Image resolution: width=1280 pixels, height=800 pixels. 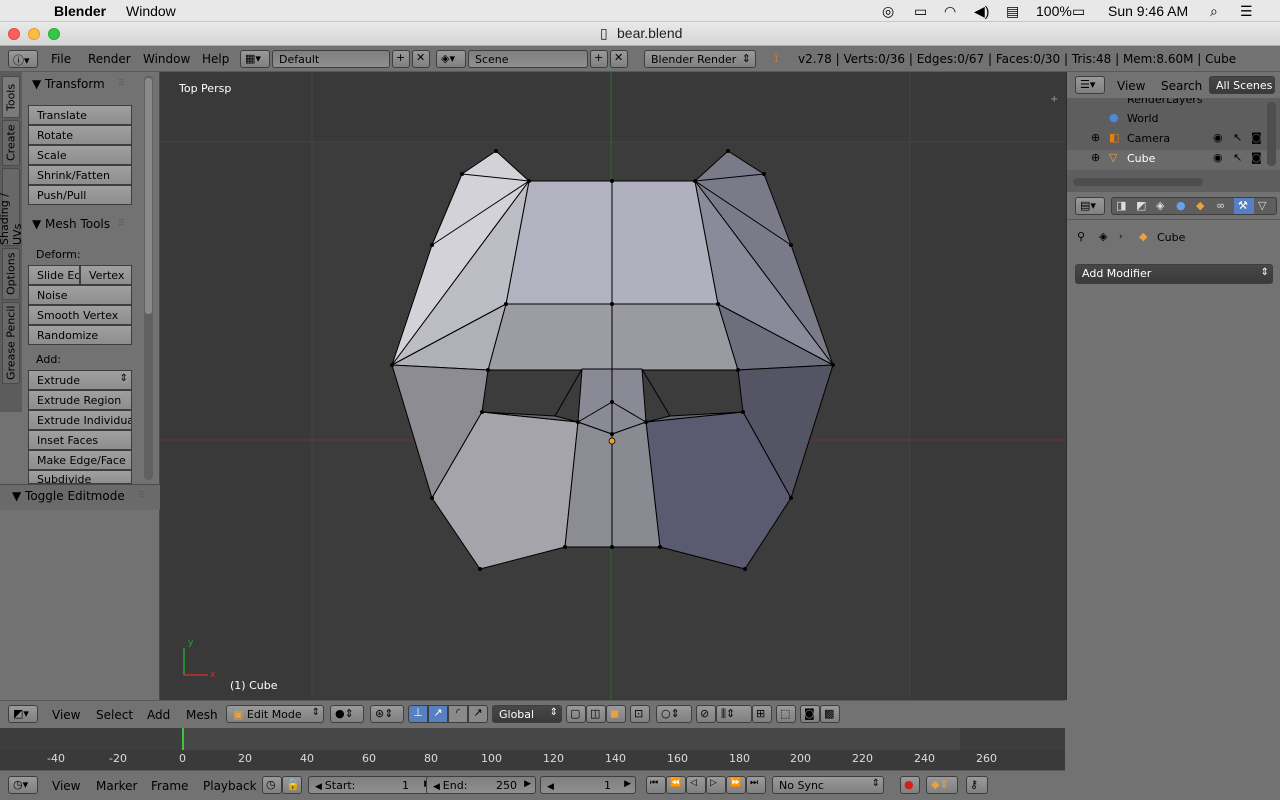 What do you see at coordinates (736, 785) in the screenshot?
I see `jump-to-next-keyframe-icon: ⏩` at bounding box center [736, 785].